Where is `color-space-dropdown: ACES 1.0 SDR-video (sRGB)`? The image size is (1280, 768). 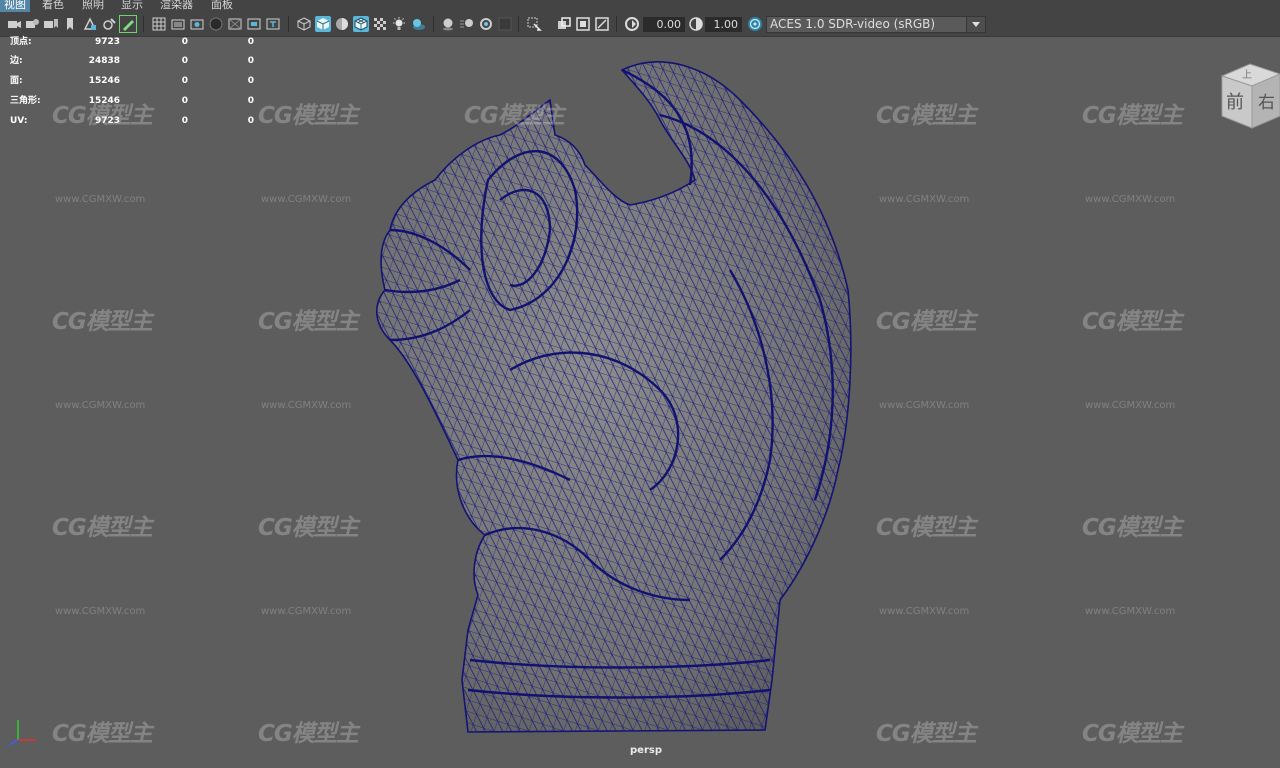
color-space-dropdown: ACES 1.0 SDR-video (sRGB) is located at coordinates (876, 24).